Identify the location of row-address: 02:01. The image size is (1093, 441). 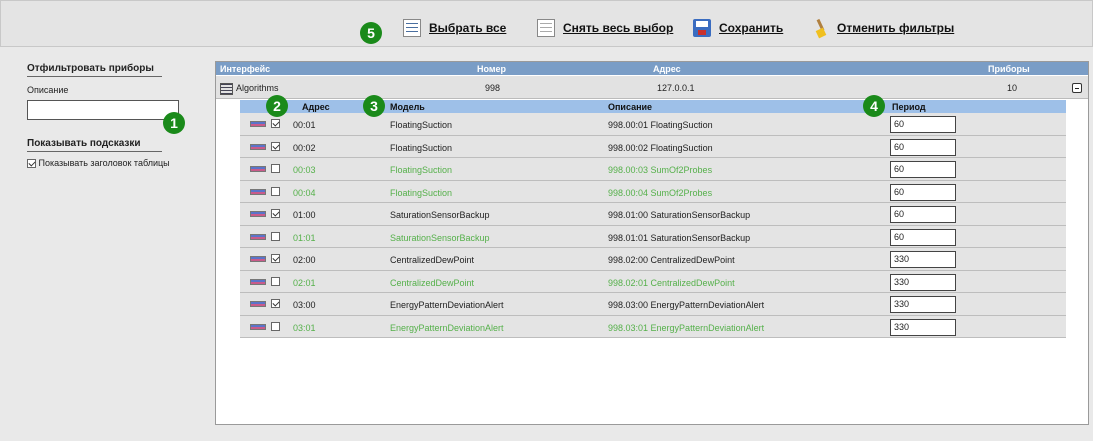
(304, 282).